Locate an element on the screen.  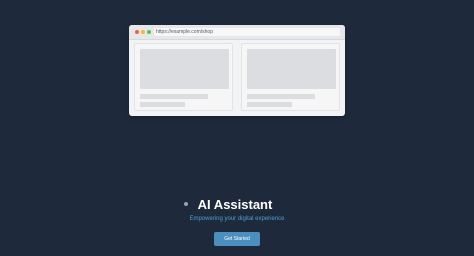
hero-subtitle: Empowering your digital experience is located at coordinates (237, 219).